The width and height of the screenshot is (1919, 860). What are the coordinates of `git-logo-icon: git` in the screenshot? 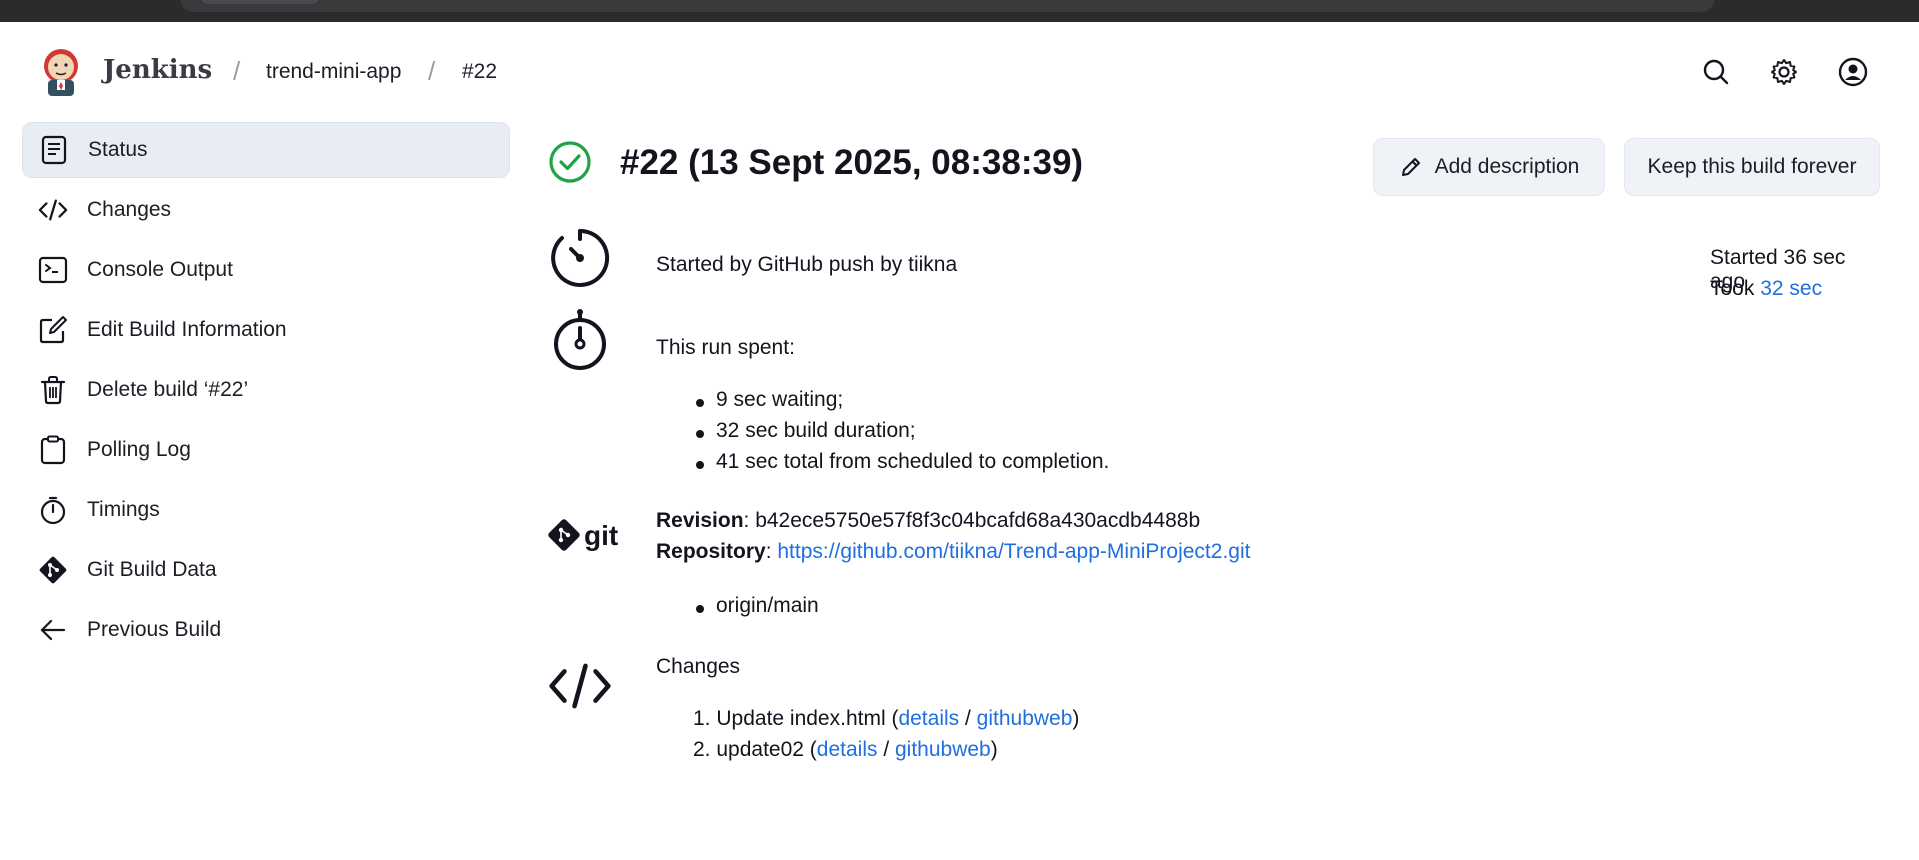 It's located at (583, 535).